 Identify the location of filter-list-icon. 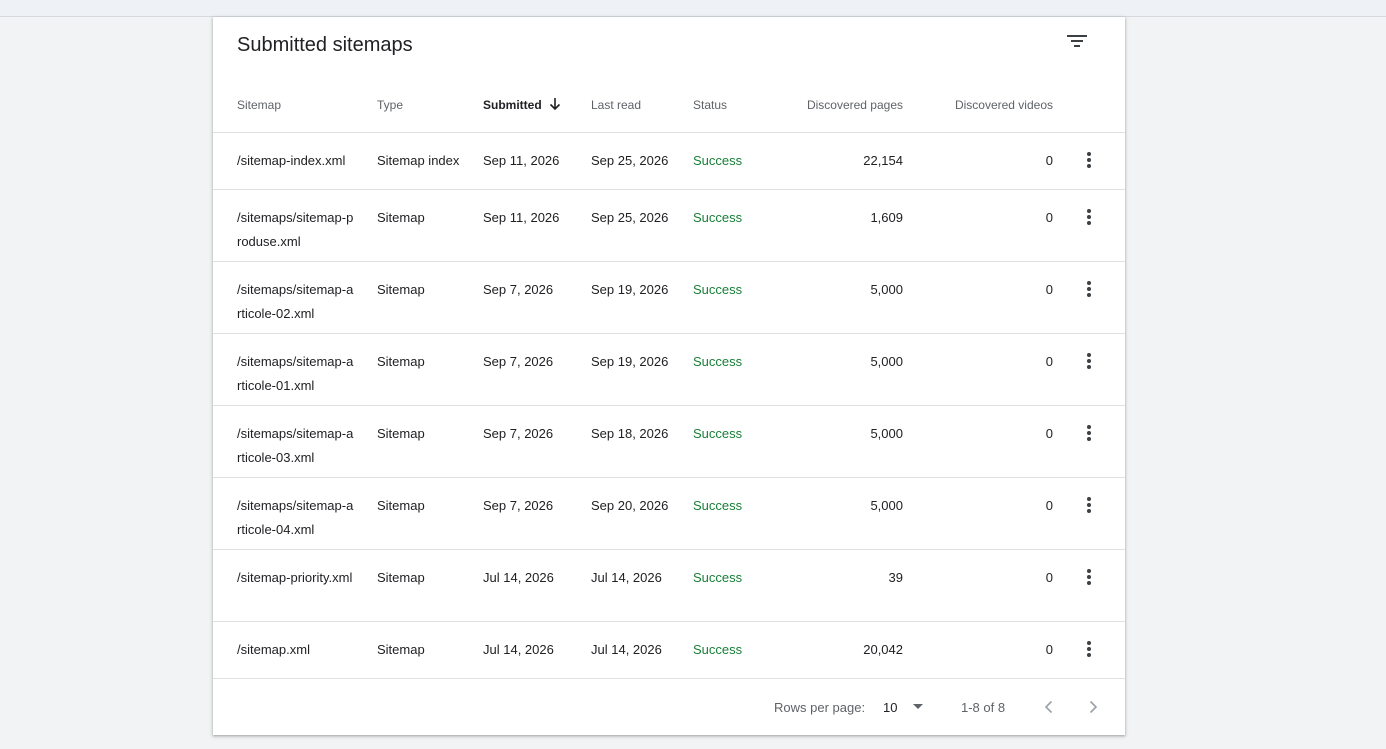
(1077, 41).